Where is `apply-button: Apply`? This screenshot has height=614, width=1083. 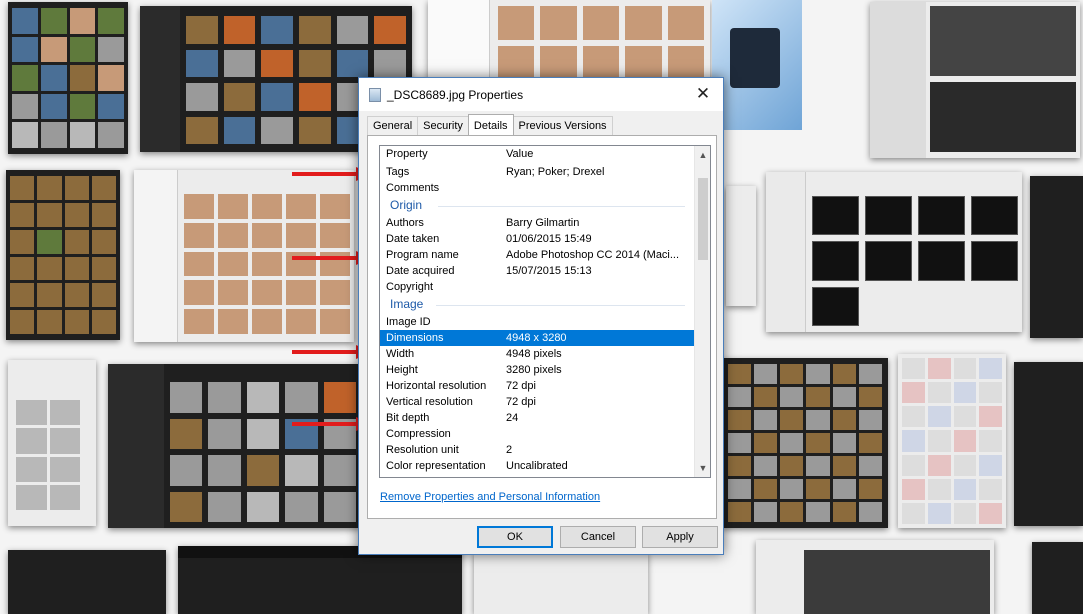
apply-button: Apply is located at coordinates (680, 537).